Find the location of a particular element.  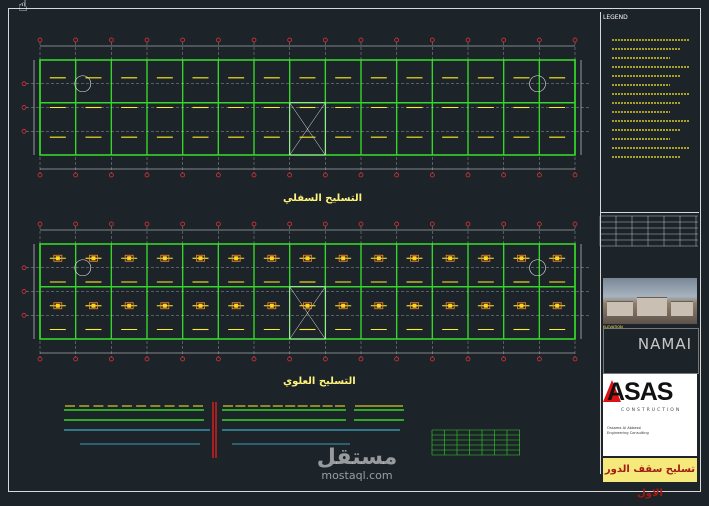

company-subtitle: Engineering Consulting is located at coordinates (628, 433).